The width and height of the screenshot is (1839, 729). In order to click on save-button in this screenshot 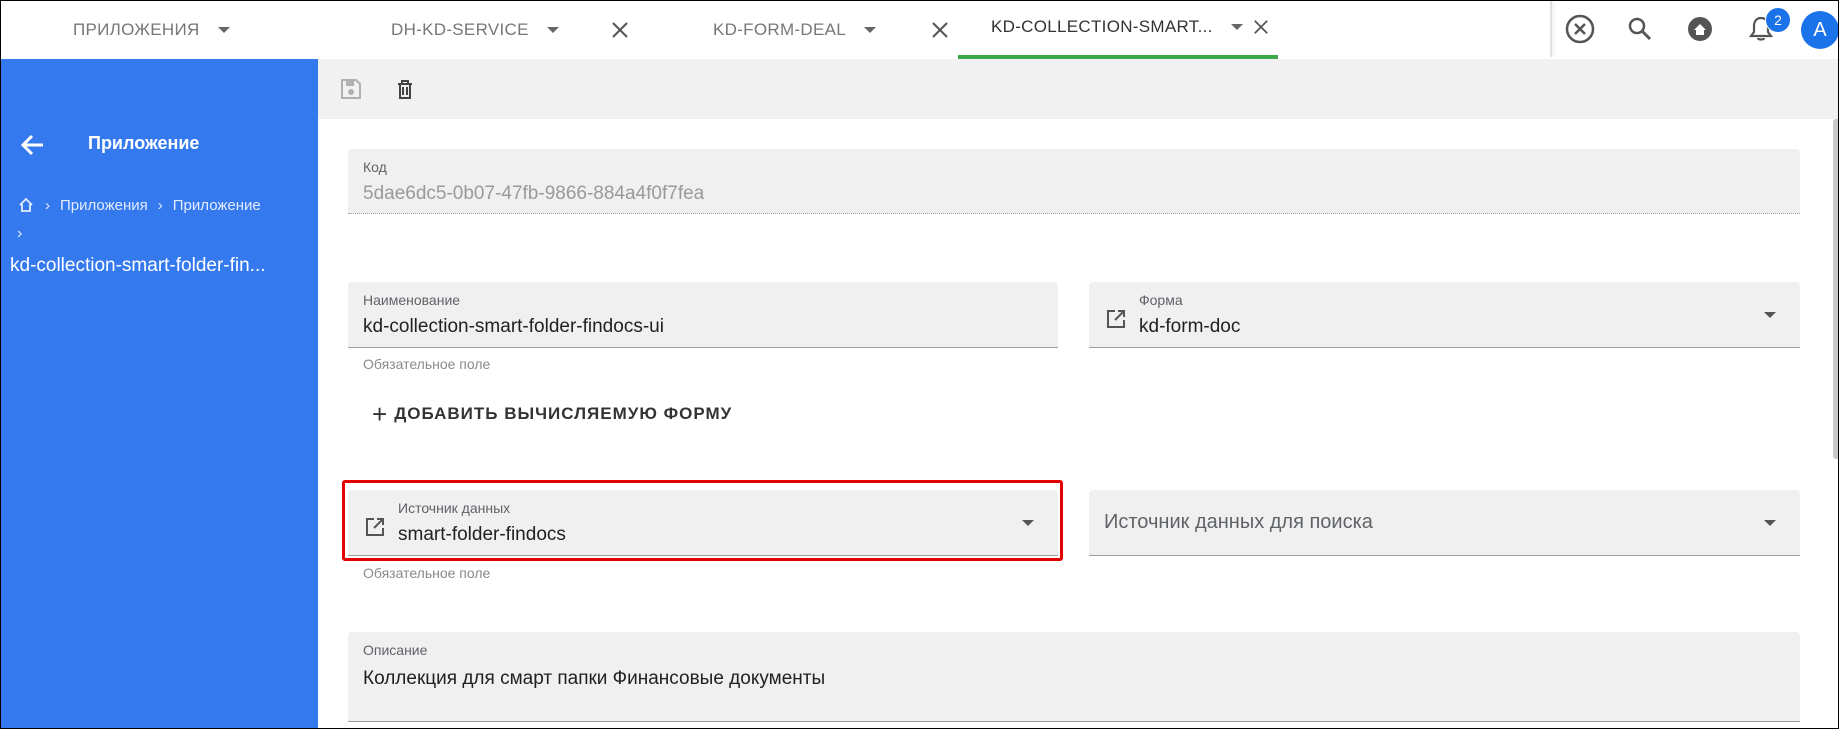, I will do `click(351, 89)`.